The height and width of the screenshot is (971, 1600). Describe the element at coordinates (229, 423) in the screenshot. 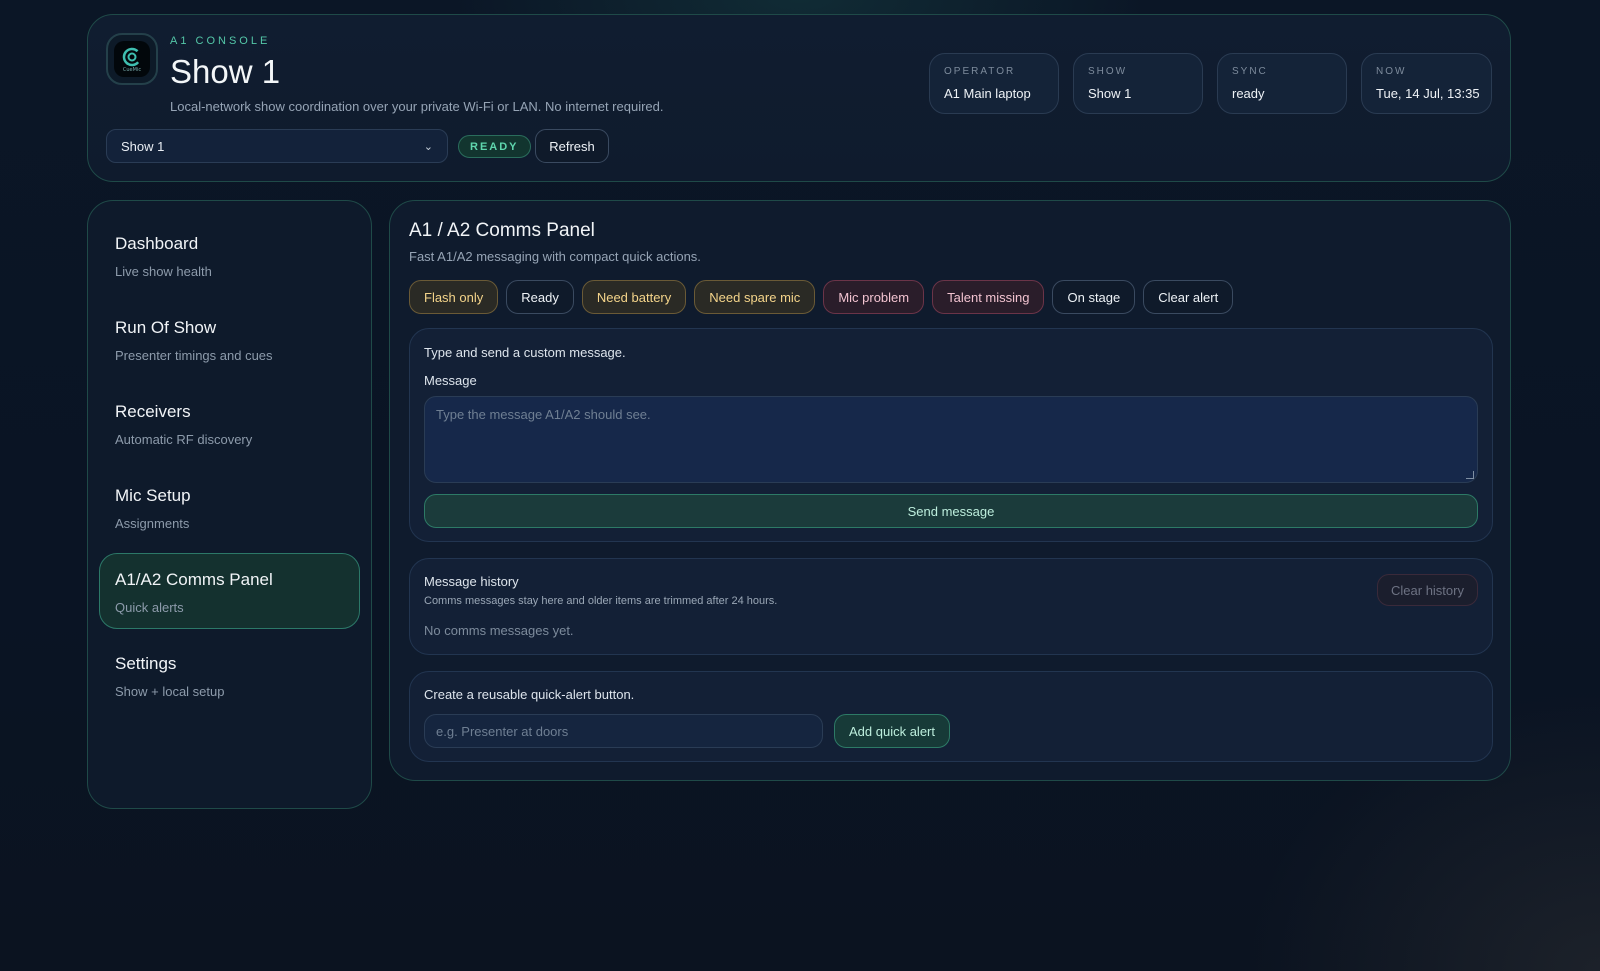

I see `sidebar-item-receivers: Receivers Automatic RF discovery` at that location.